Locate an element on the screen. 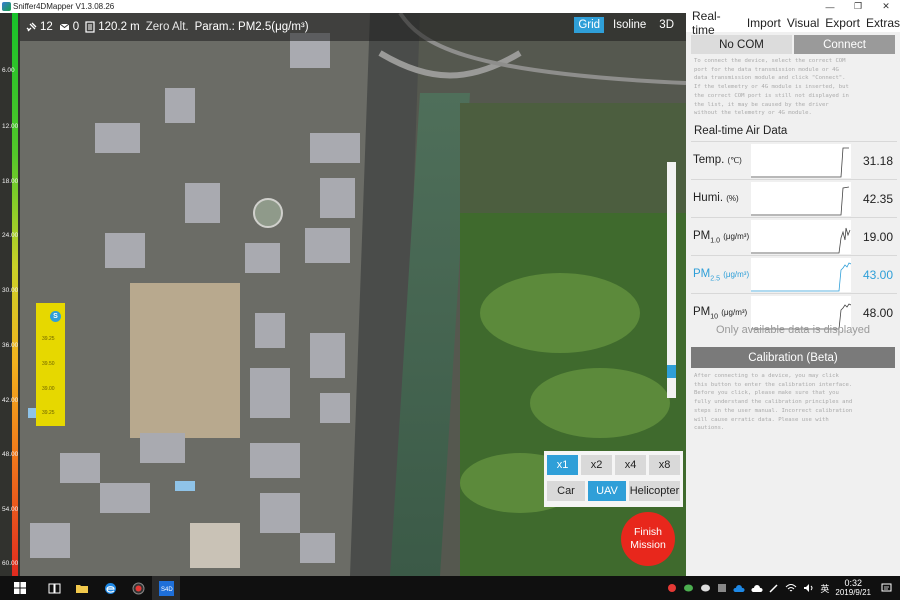  menu-export: Export is located at coordinates (842, 23).